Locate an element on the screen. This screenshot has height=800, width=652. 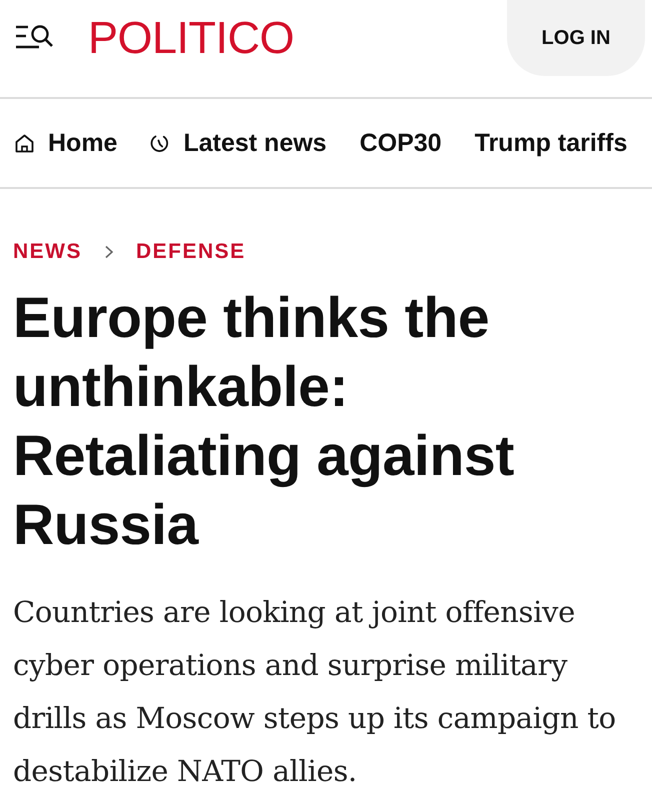
menu-search-icon is located at coordinates (35, 36).